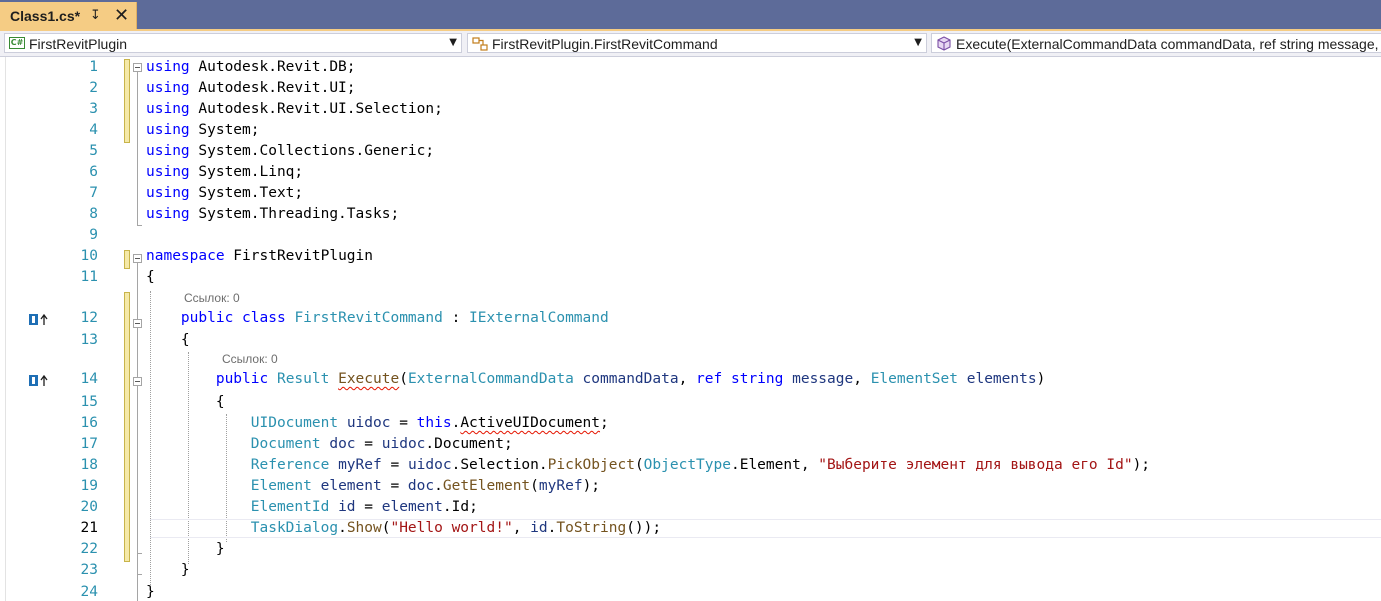 The width and height of the screenshot is (1381, 601). What do you see at coordinates (93, 193) in the screenshot?
I see `line-number: 7` at bounding box center [93, 193].